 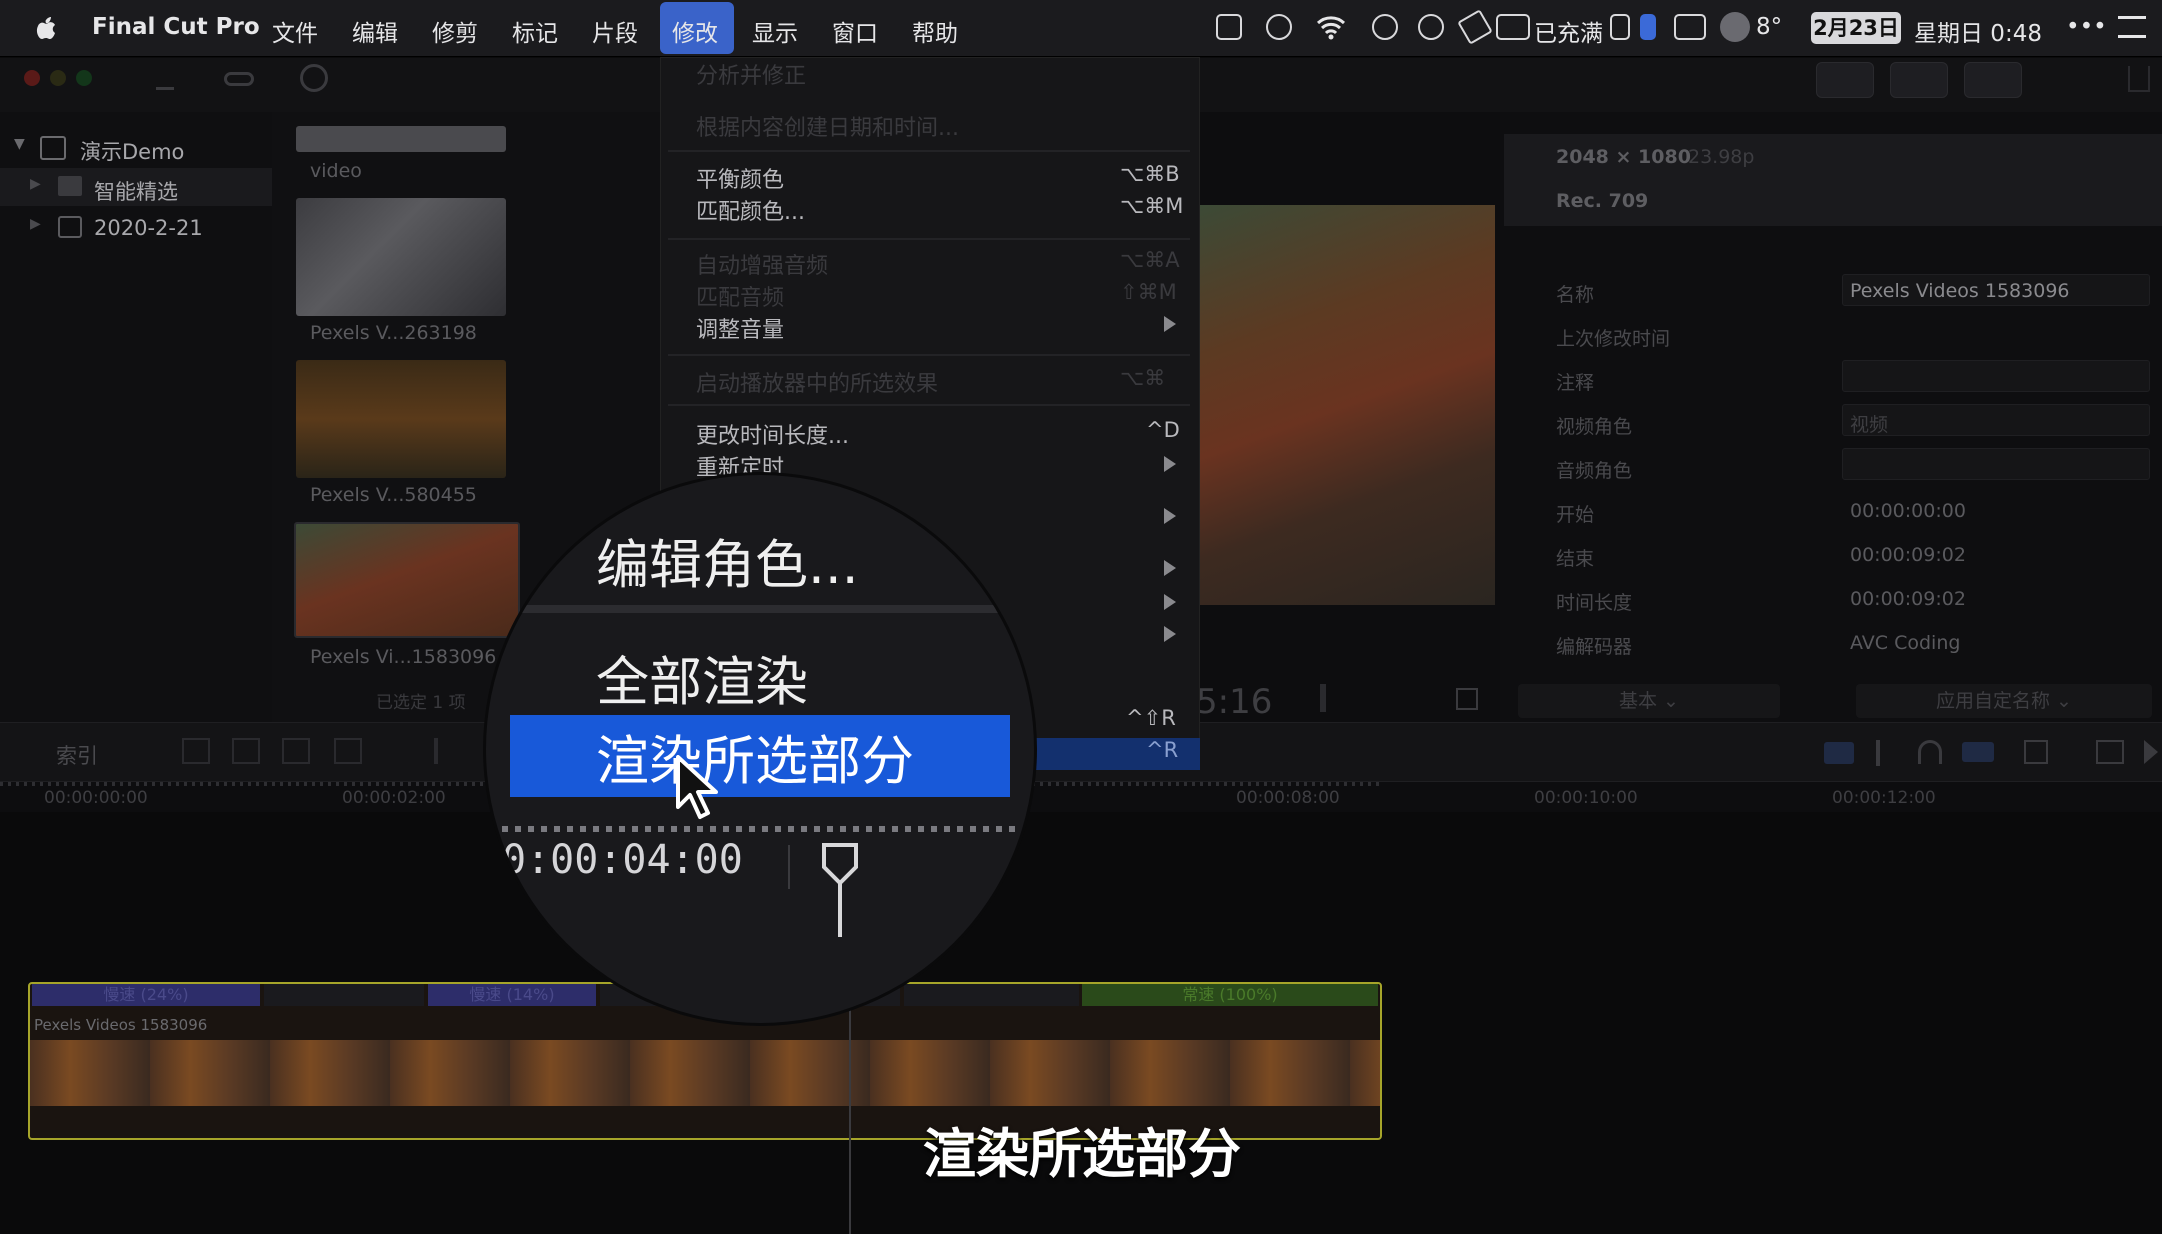 I want to click on battery-level-icon, so click(x=1648, y=27).